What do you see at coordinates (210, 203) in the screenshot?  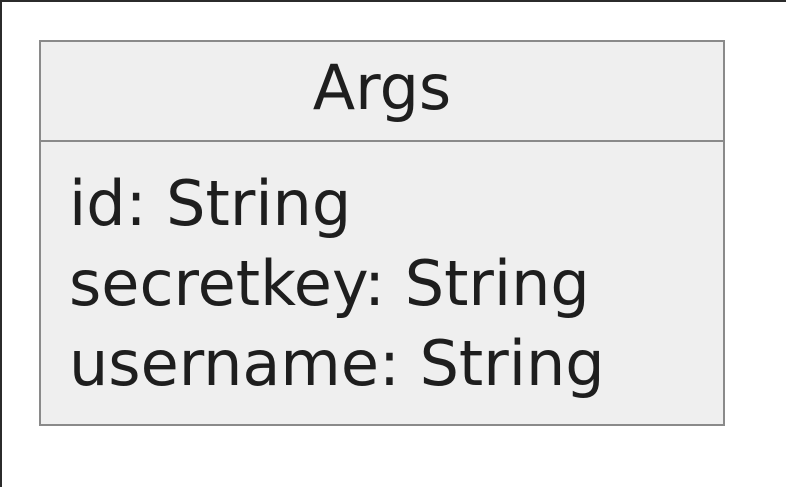 I see `attribute-id: id: String` at bounding box center [210, 203].